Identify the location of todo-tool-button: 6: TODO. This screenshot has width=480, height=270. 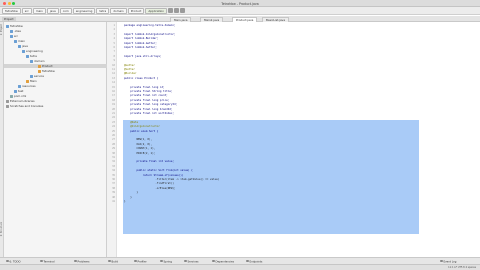
(13, 261).